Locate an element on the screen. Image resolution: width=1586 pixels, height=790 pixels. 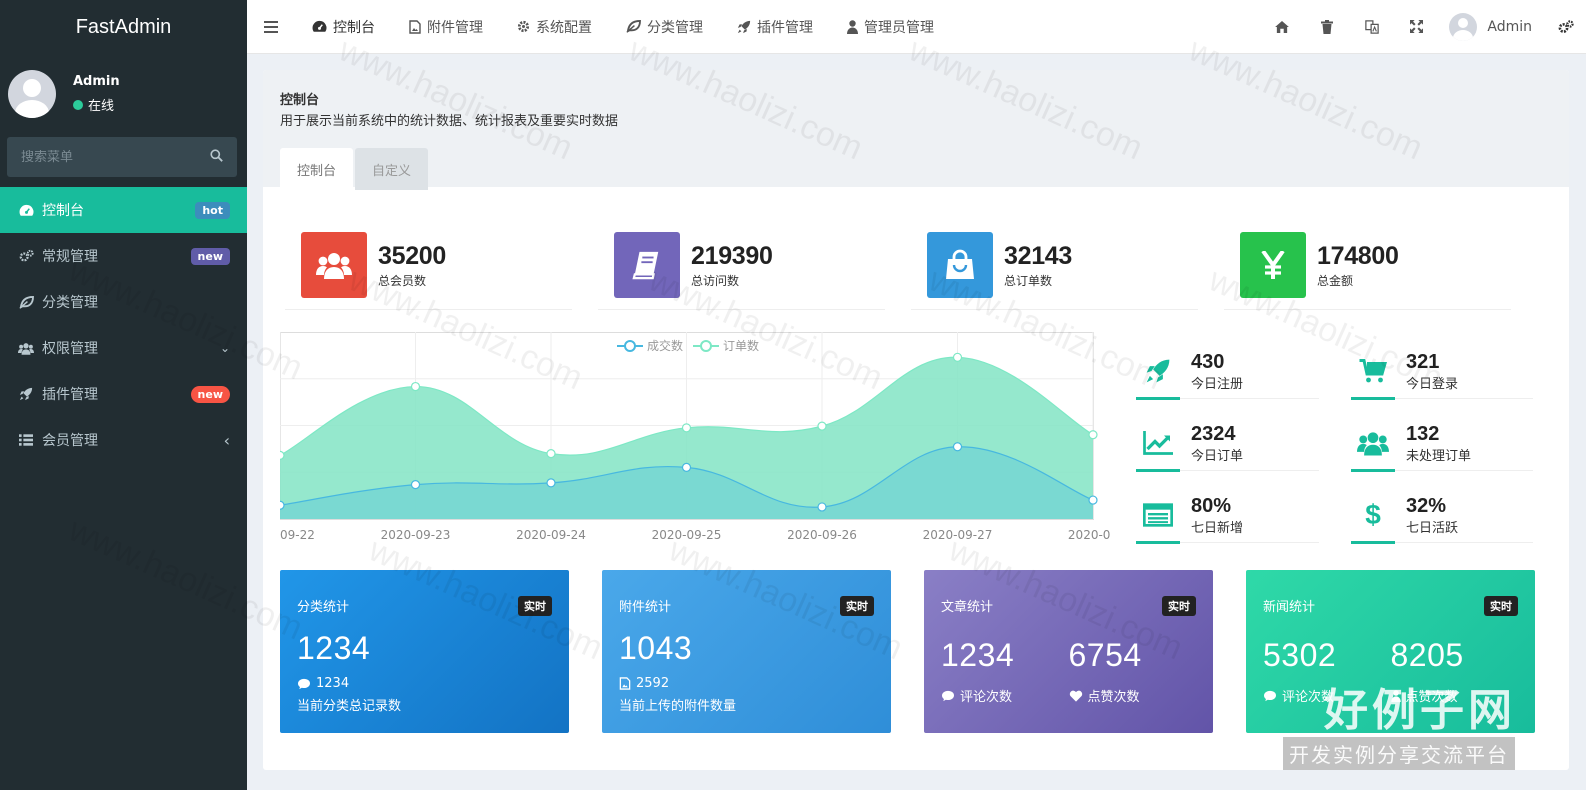
page-title: 控制台 is located at coordinates (300, 100).